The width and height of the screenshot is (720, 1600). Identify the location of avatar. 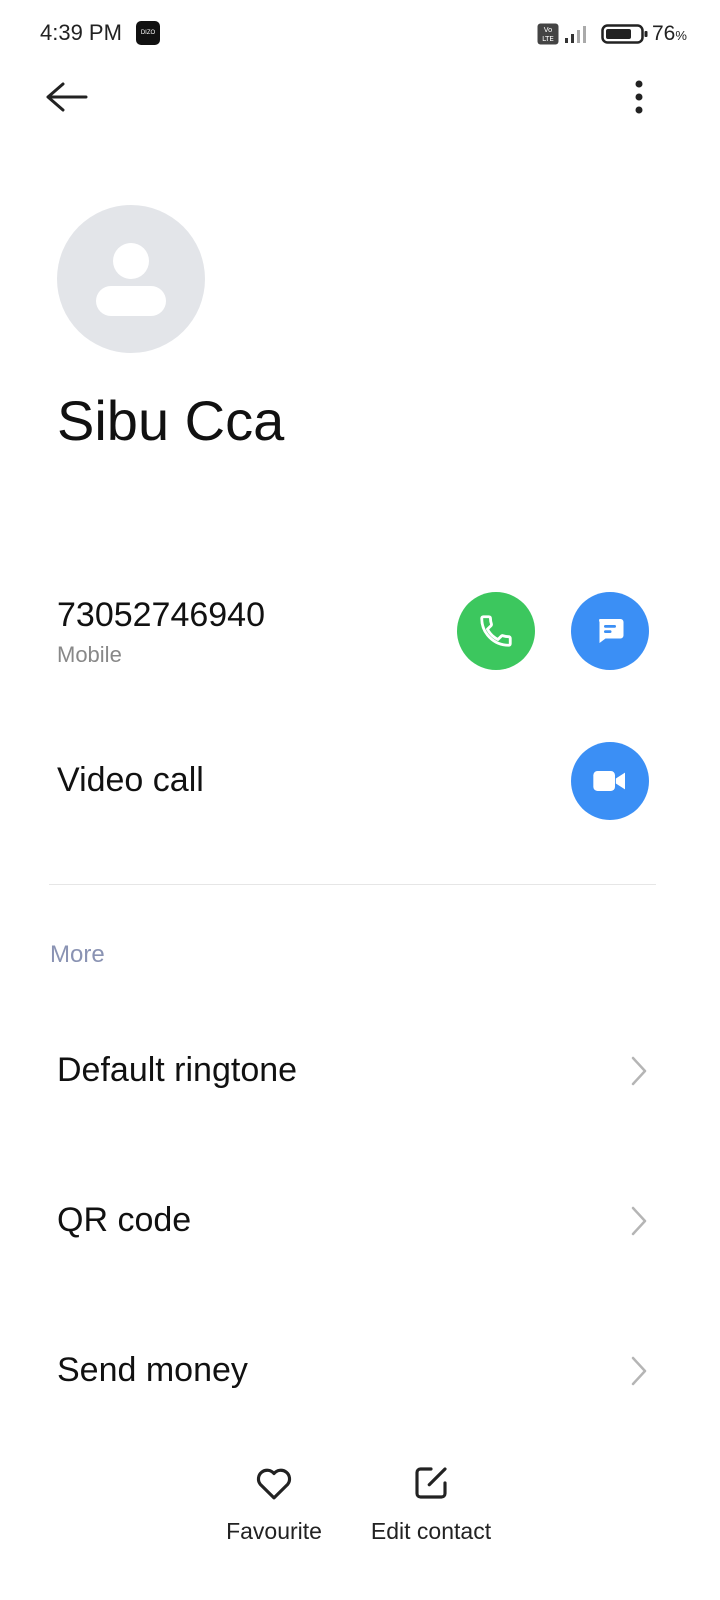
(131, 279).